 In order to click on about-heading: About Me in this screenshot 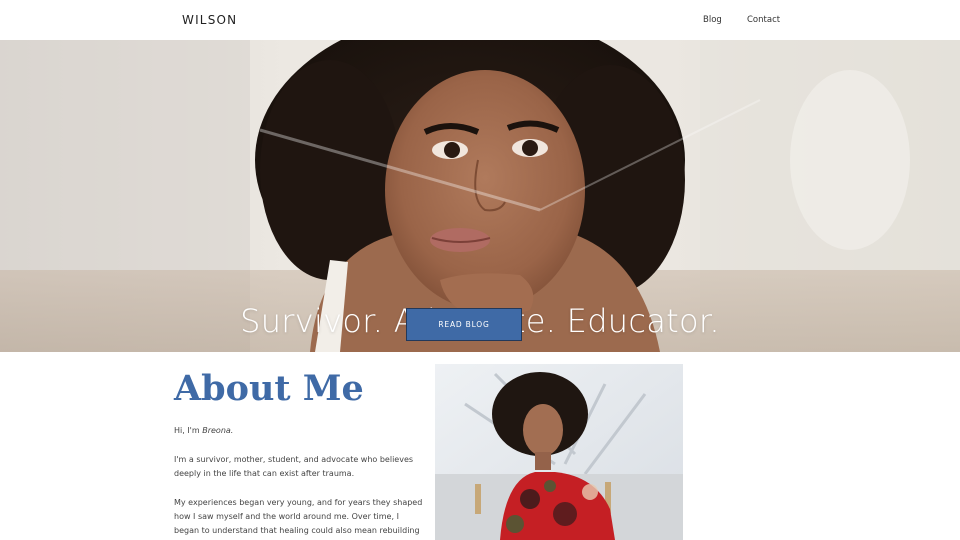, I will do `click(269, 388)`.